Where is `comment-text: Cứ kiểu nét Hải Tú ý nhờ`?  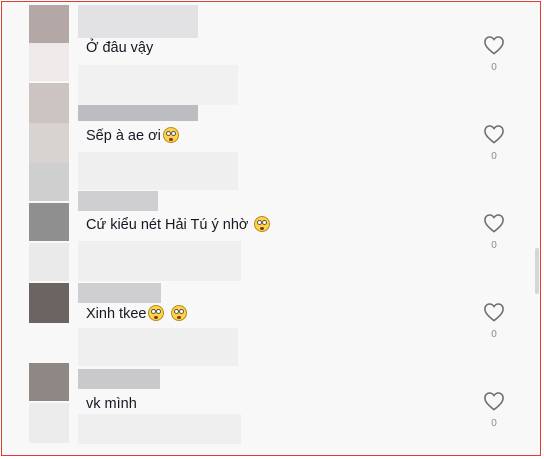 comment-text: Cứ kiểu nét Hải Tú ý nhờ is located at coordinates (178, 225).